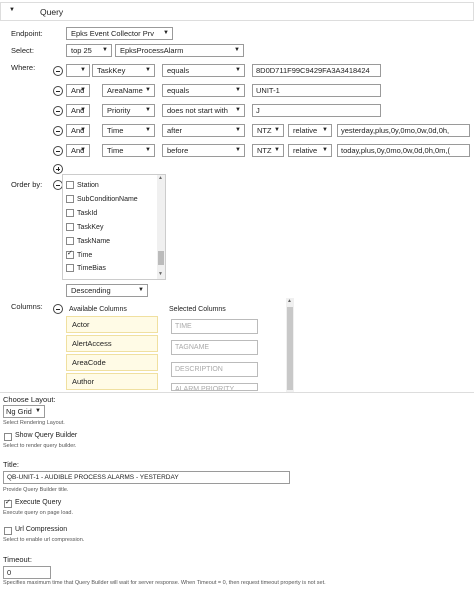  What do you see at coordinates (161, 227) in the screenshot?
I see `order-by-scrollbar: ▲ ▼` at bounding box center [161, 227].